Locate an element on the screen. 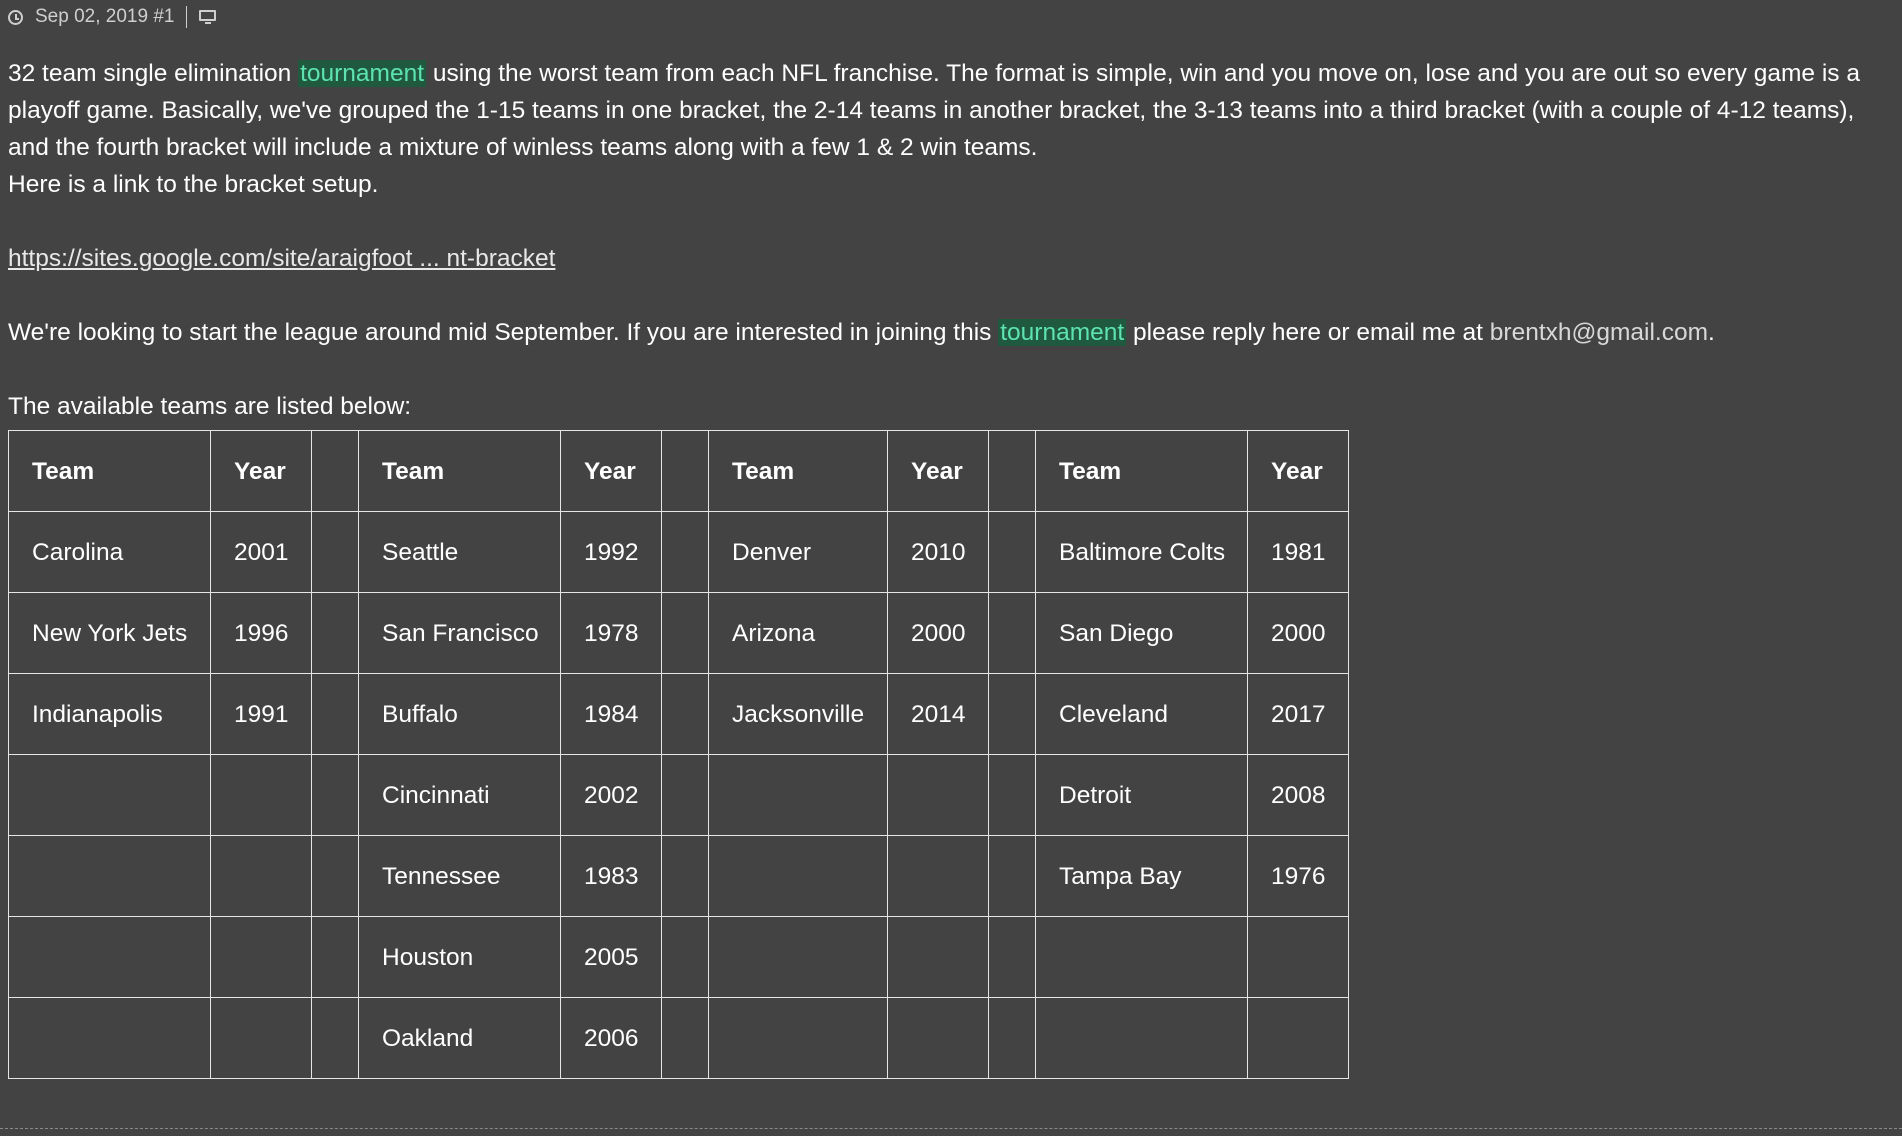 This screenshot has width=1902, height=1136. year-cell: 2002 is located at coordinates (611, 795).